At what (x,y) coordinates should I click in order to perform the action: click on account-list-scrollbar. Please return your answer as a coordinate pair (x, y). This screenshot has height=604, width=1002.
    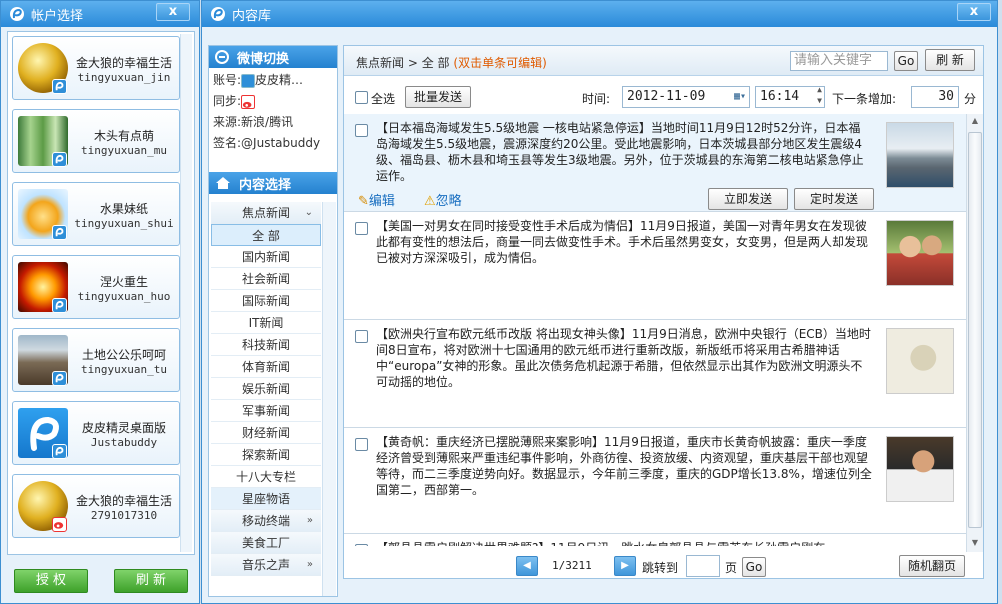
    Looking at the image, I should click on (186, 293).